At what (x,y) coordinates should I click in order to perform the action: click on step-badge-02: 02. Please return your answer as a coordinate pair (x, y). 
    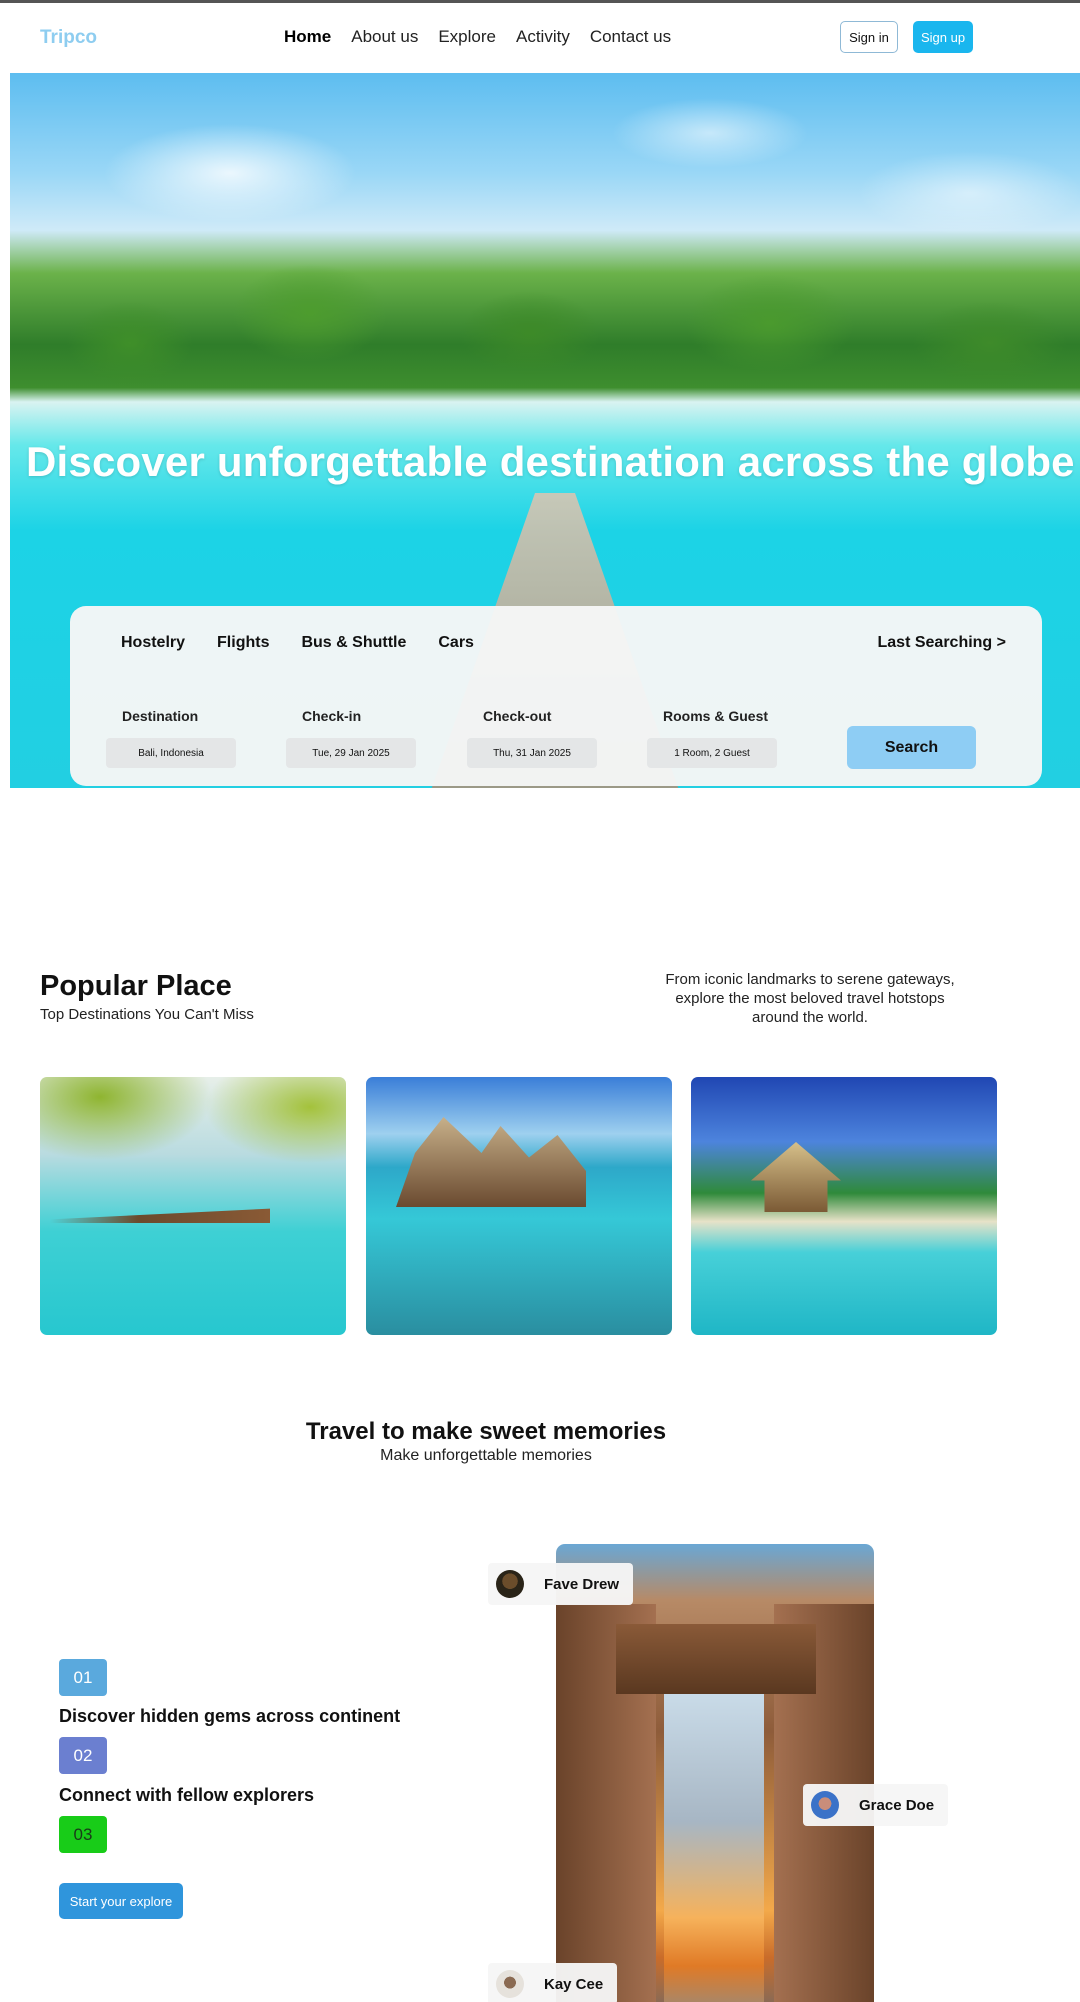
    Looking at the image, I should click on (83, 1755).